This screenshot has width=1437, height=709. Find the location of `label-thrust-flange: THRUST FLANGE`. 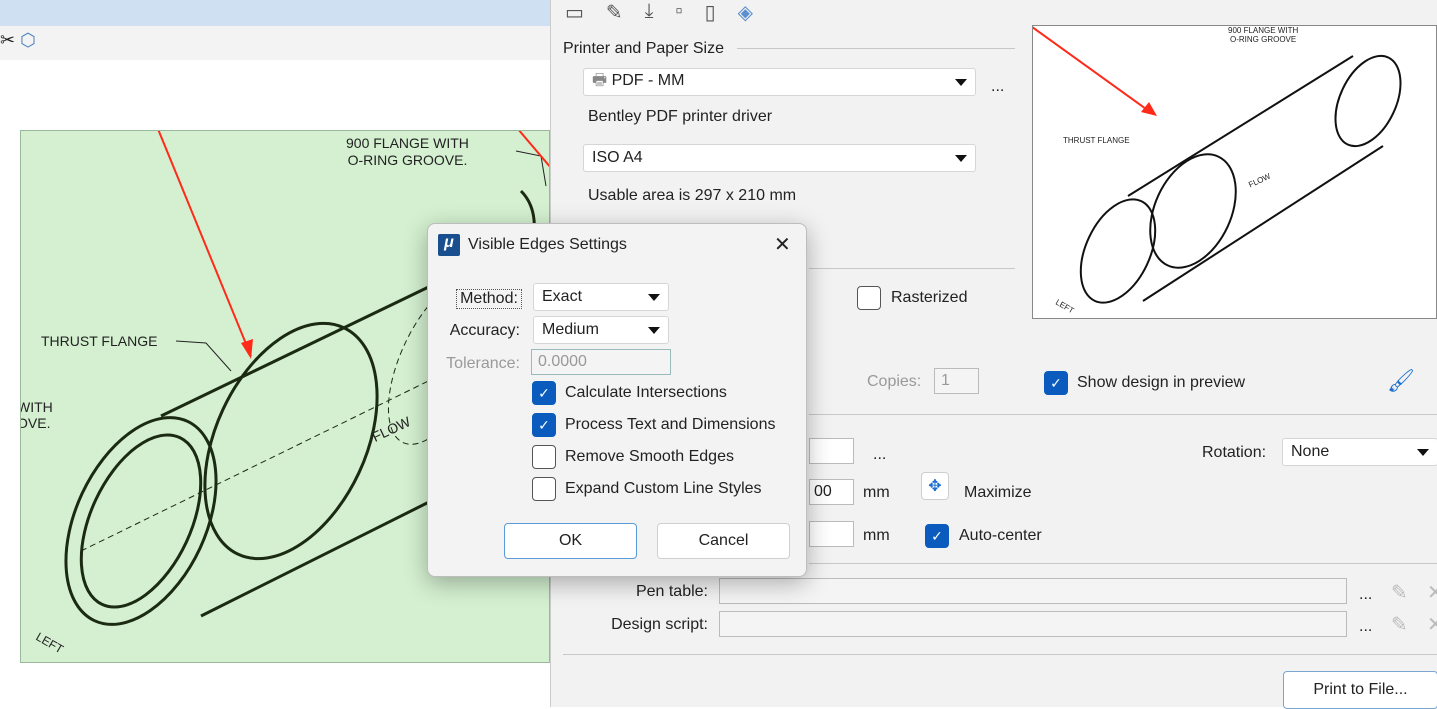

label-thrust-flange: THRUST FLANGE is located at coordinates (99, 341).